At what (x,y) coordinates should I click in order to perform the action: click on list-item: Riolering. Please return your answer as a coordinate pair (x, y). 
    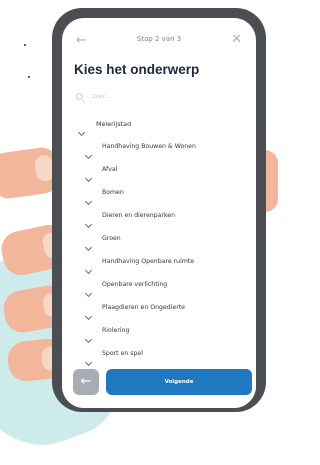
    Looking at the image, I should click on (159, 332).